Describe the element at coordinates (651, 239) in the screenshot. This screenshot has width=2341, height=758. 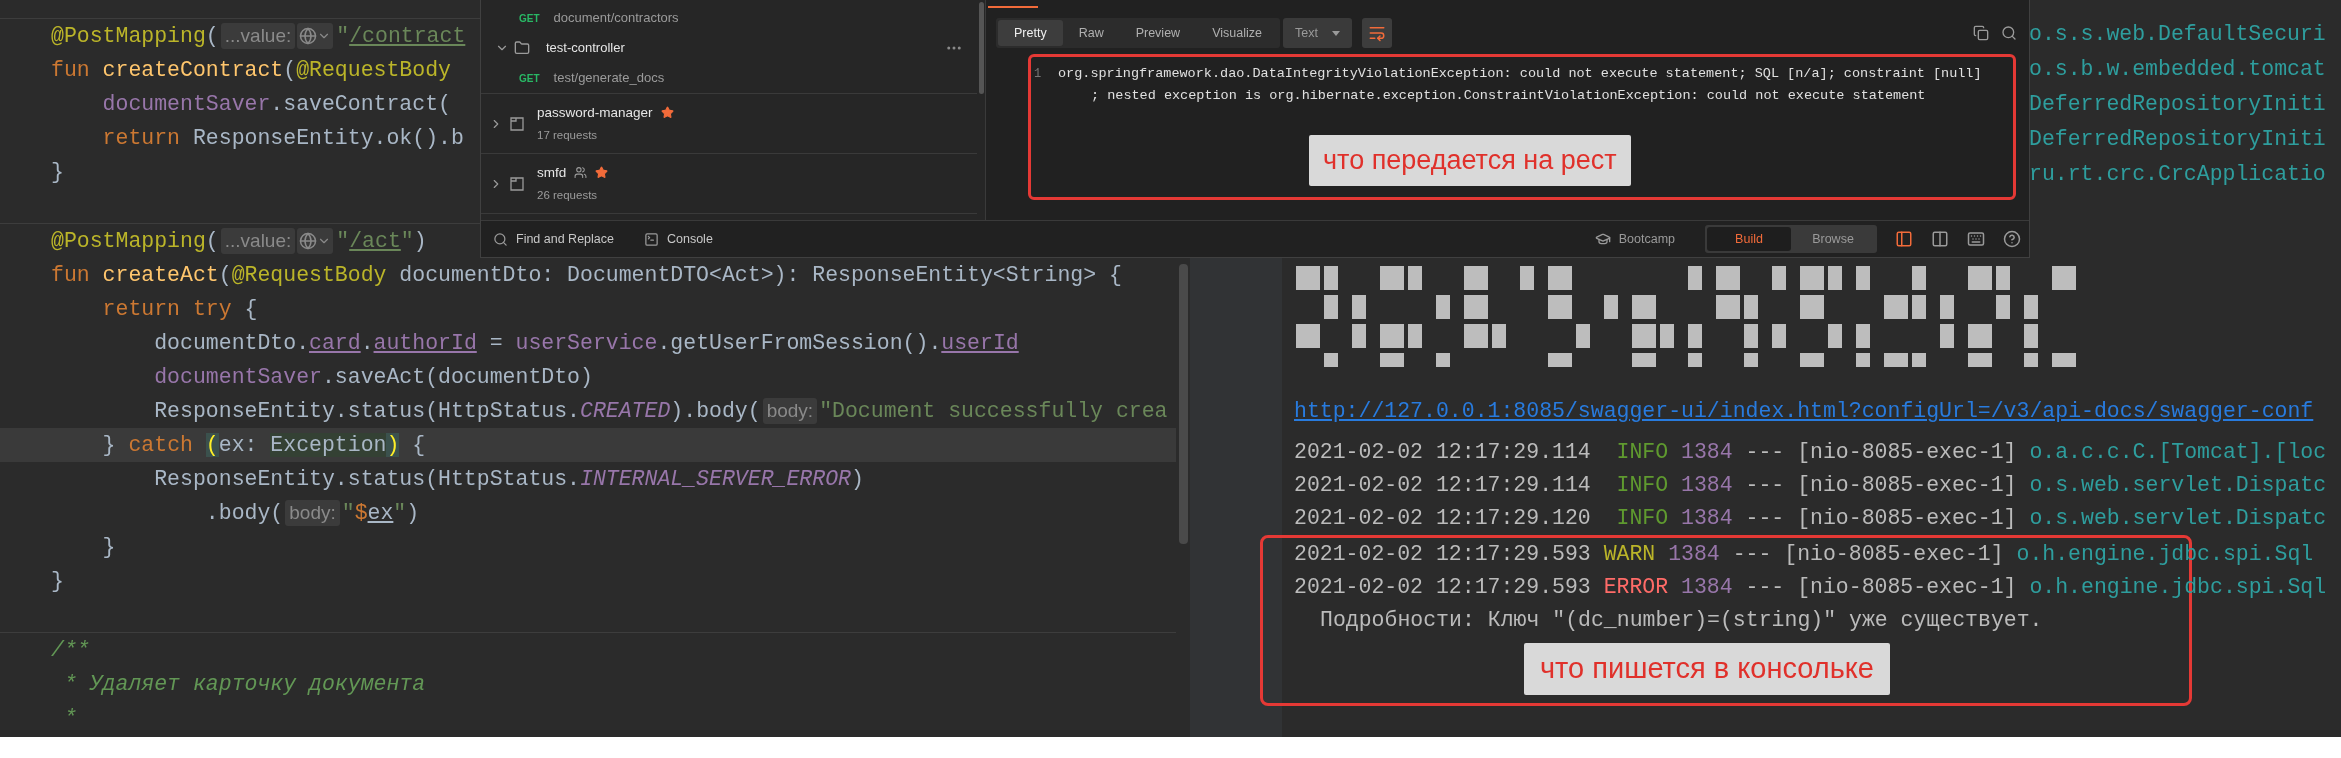
I see `terminal-icon` at that location.